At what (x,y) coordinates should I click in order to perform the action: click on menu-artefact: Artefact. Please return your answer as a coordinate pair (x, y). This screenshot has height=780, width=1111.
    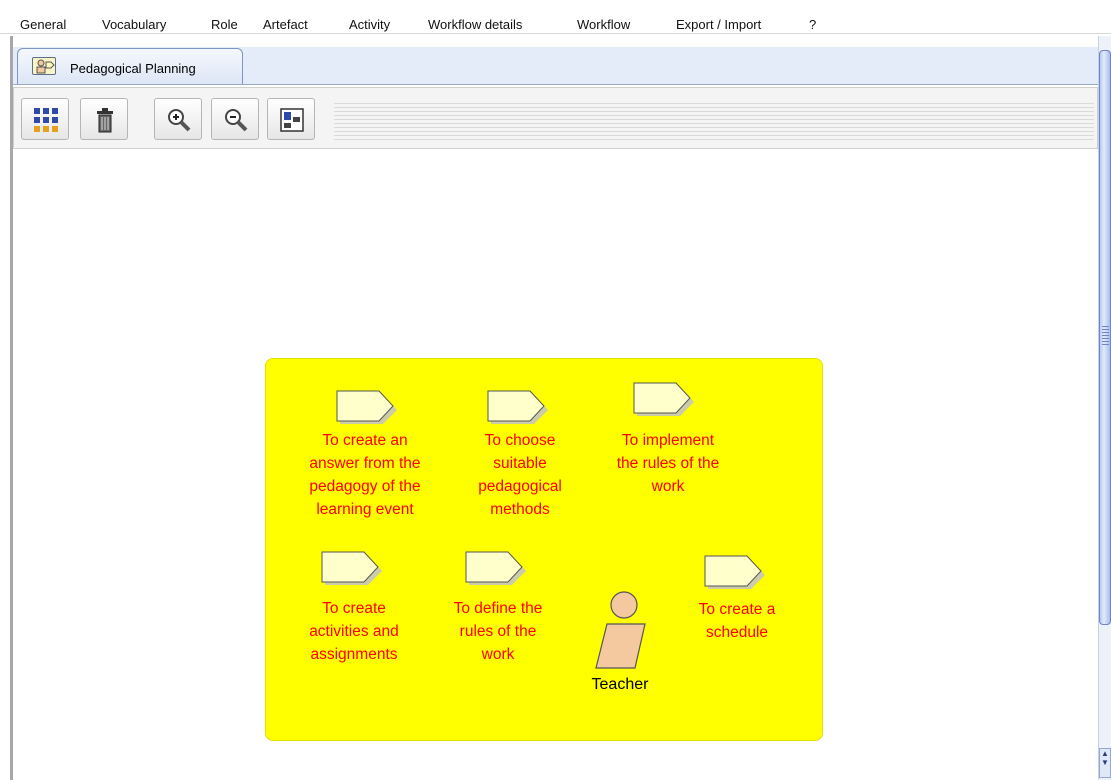
    Looking at the image, I should click on (285, 24).